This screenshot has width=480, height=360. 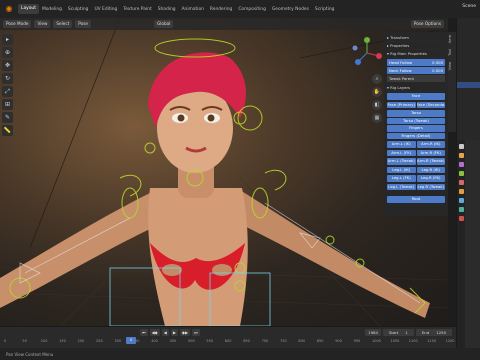 What do you see at coordinates (193, 9) in the screenshot?
I see `tab-animation: Animation` at bounding box center [193, 9].